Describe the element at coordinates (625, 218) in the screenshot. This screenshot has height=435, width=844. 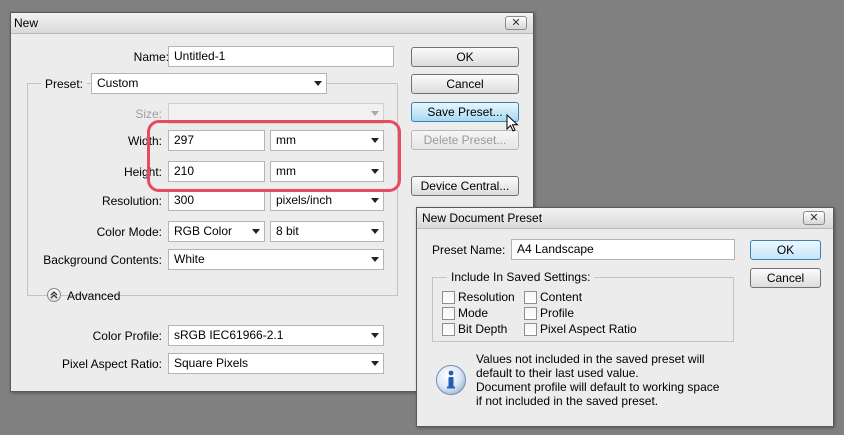
I see `preset-dialog-titlebar: New Document Preset ✕` at that location.